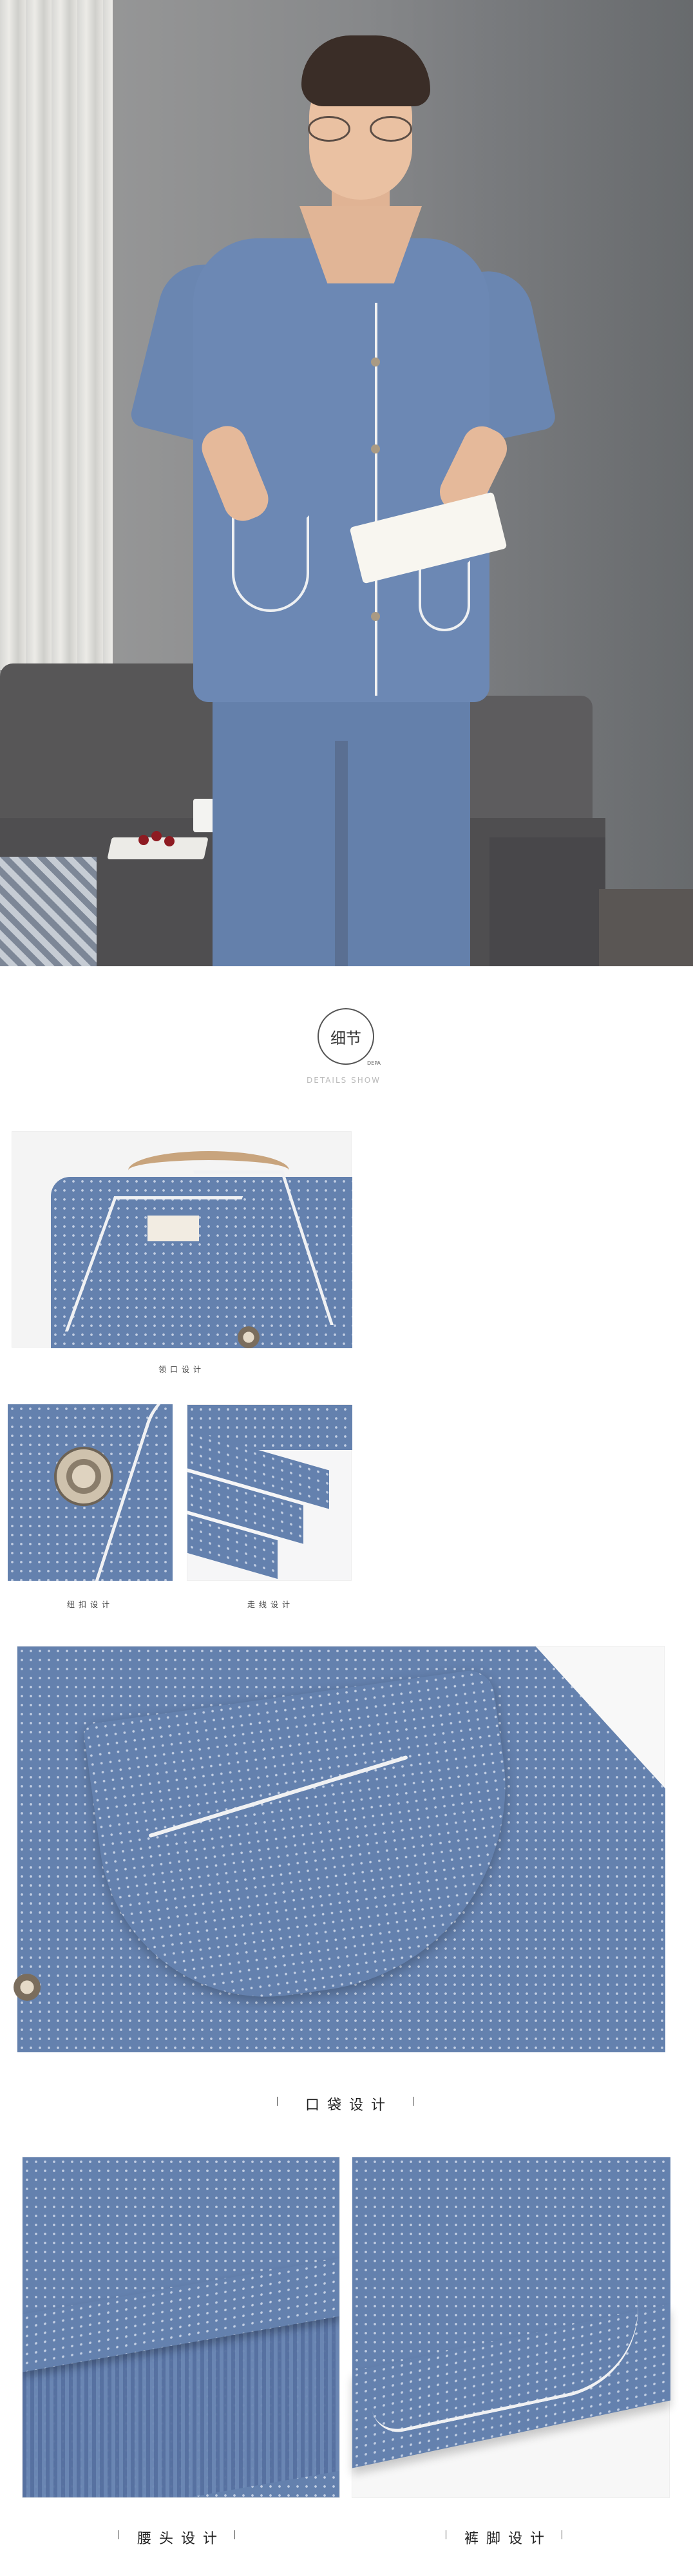  Describe the element at coordinates (271, 1604) in the screenshot. I see `caption-stitch: 走线设计` at that location.